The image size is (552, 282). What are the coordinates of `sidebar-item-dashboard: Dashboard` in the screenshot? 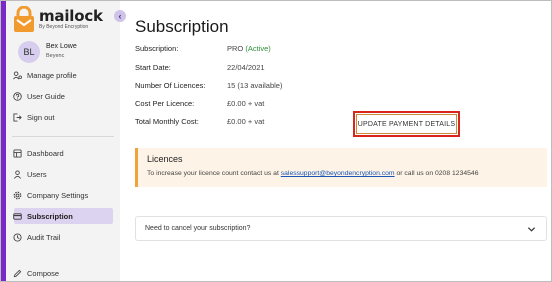 It's located at (38, 153).